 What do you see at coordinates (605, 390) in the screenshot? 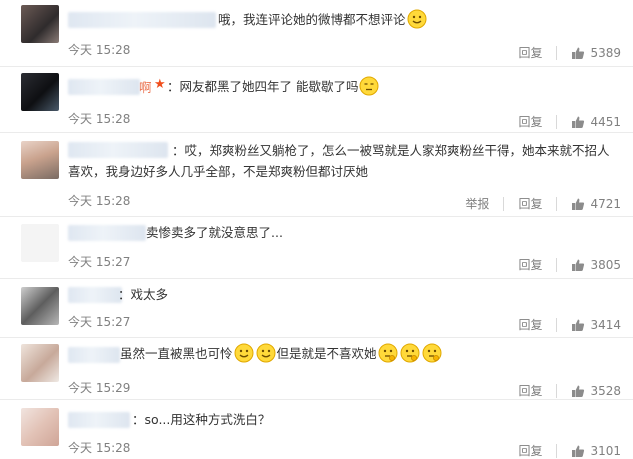
I see `like-count: 3528` at bounding box center [605, 390].